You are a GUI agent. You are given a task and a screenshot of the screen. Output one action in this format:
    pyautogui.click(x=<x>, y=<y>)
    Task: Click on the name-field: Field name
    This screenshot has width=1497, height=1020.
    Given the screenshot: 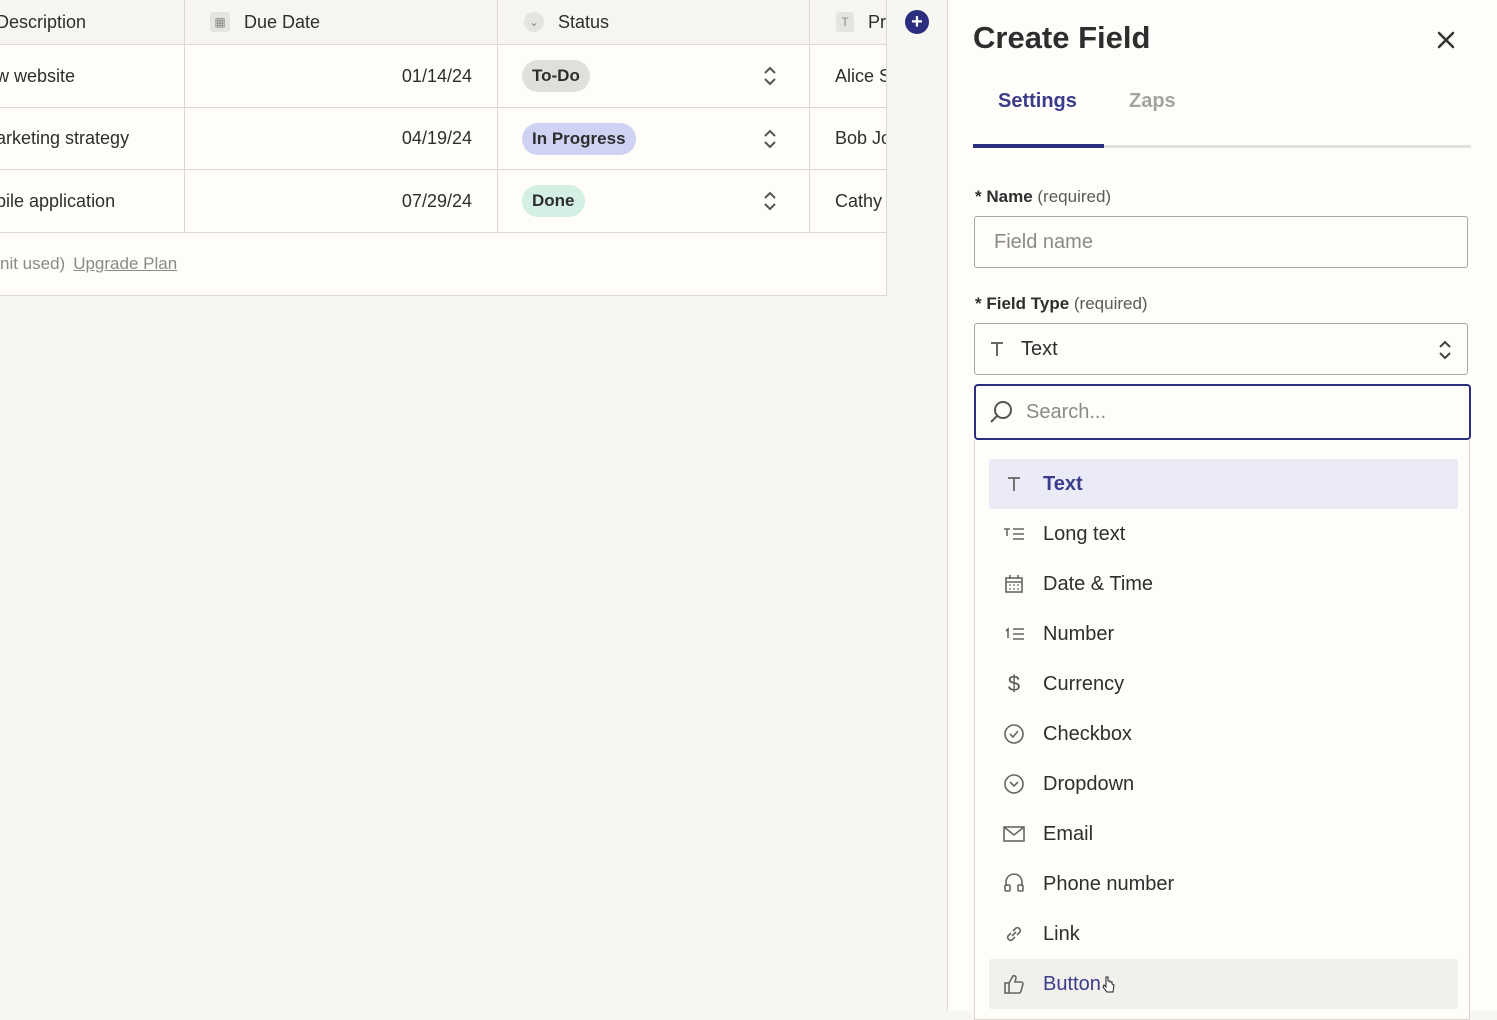 What is the action you would take?
    pyautogui.click(x=1221, y=242)
    